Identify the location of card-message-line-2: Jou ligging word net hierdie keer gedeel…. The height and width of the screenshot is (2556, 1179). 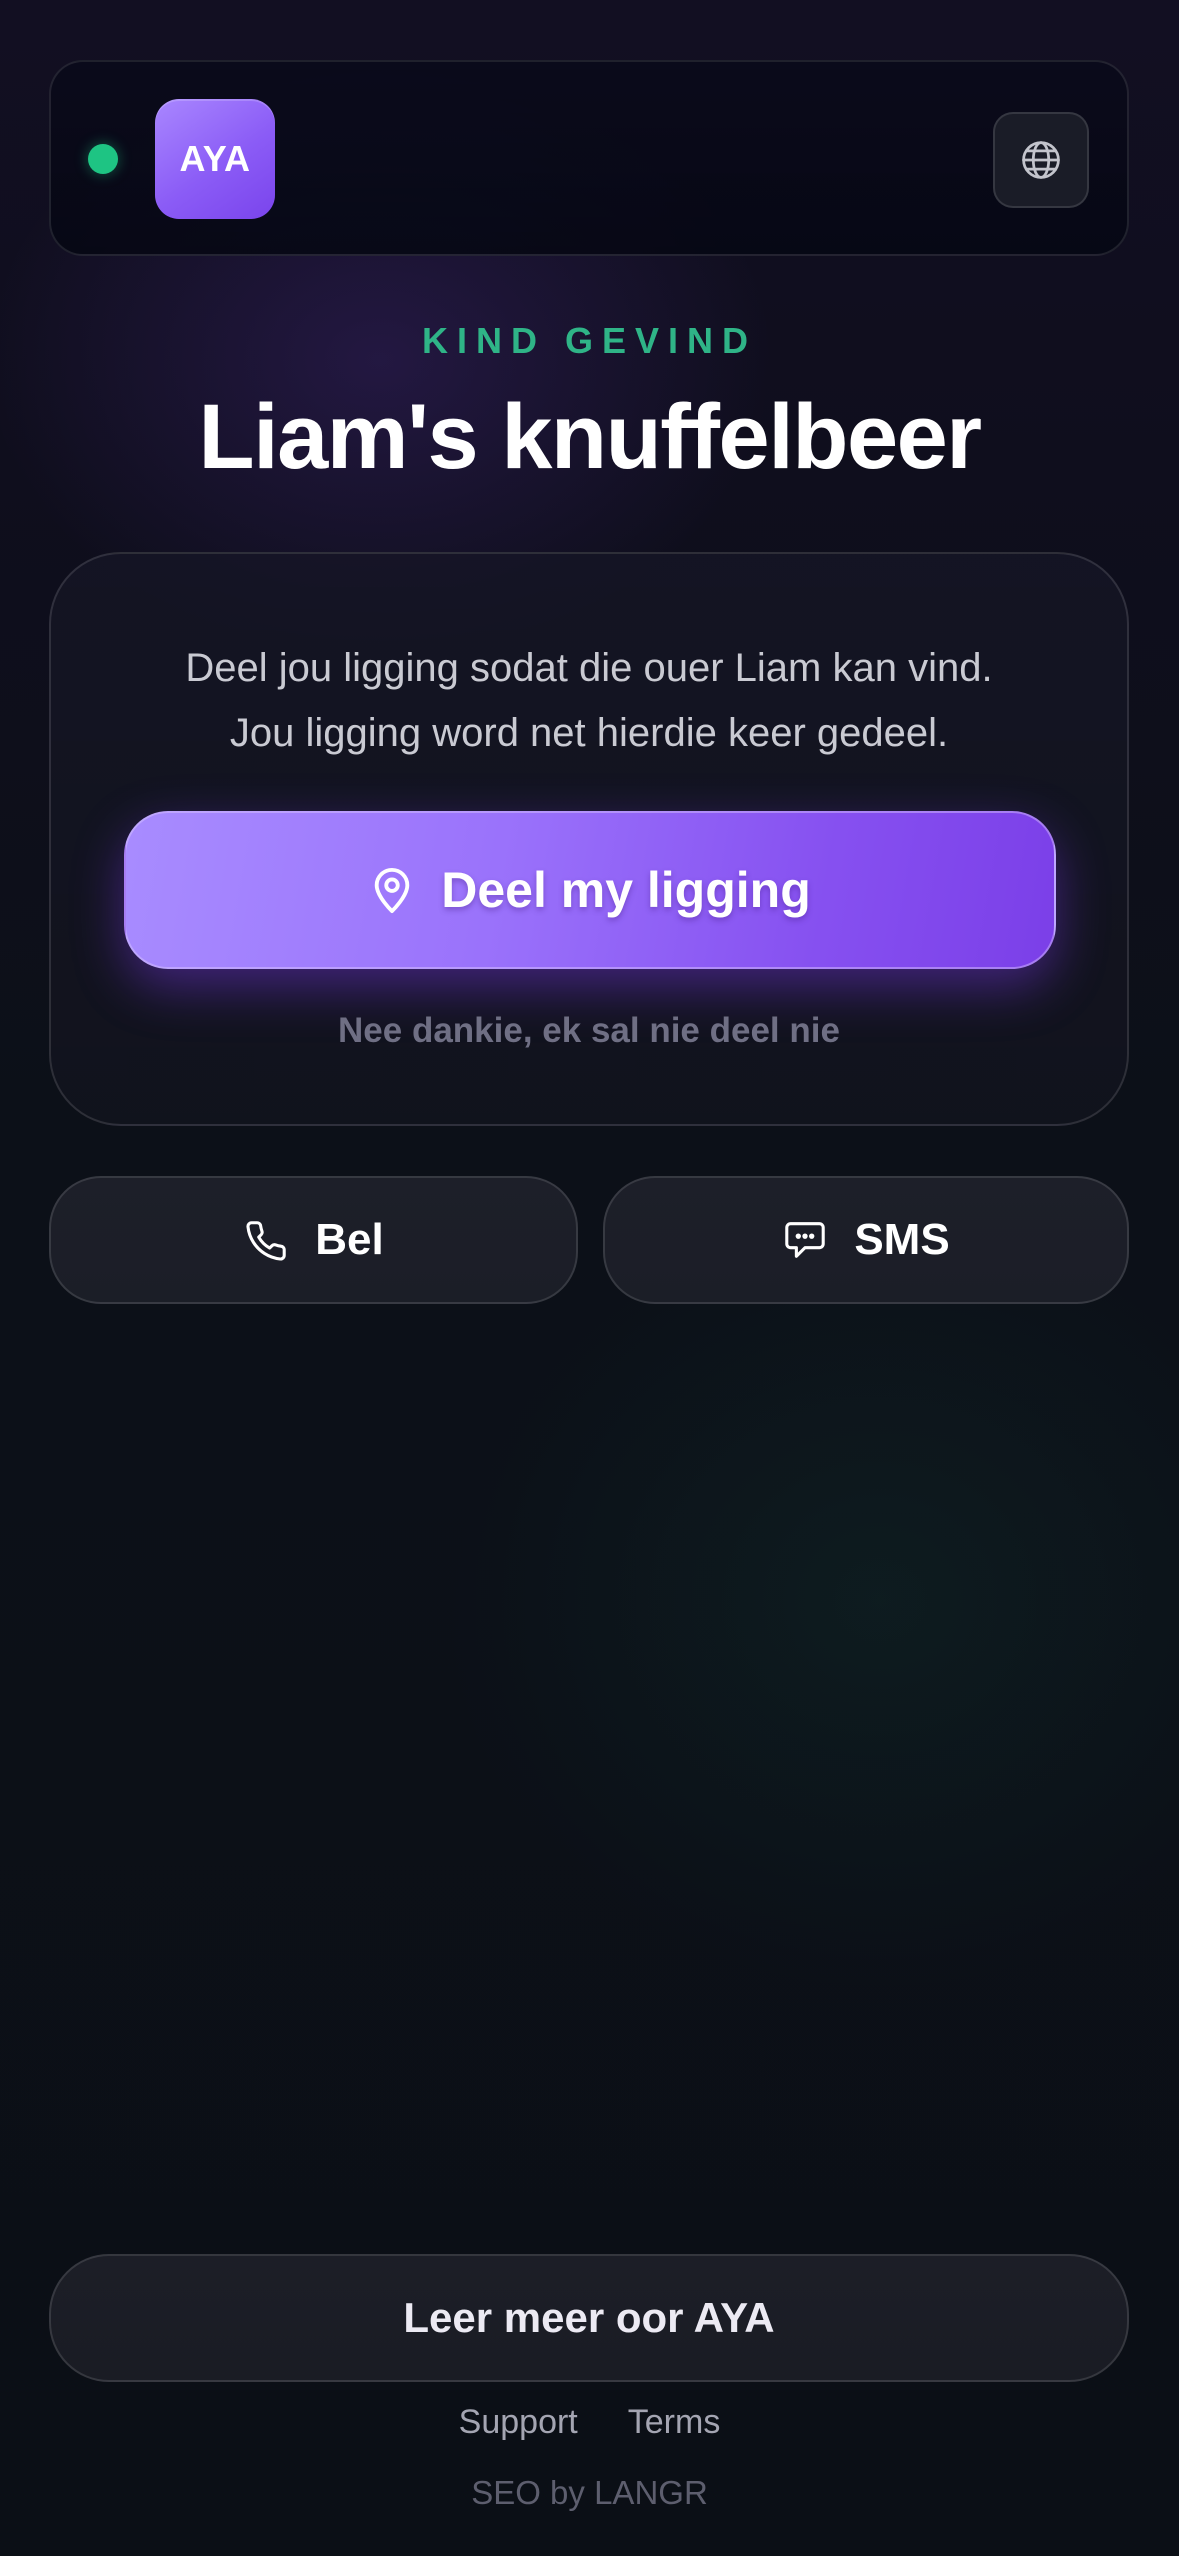
(589, 733).